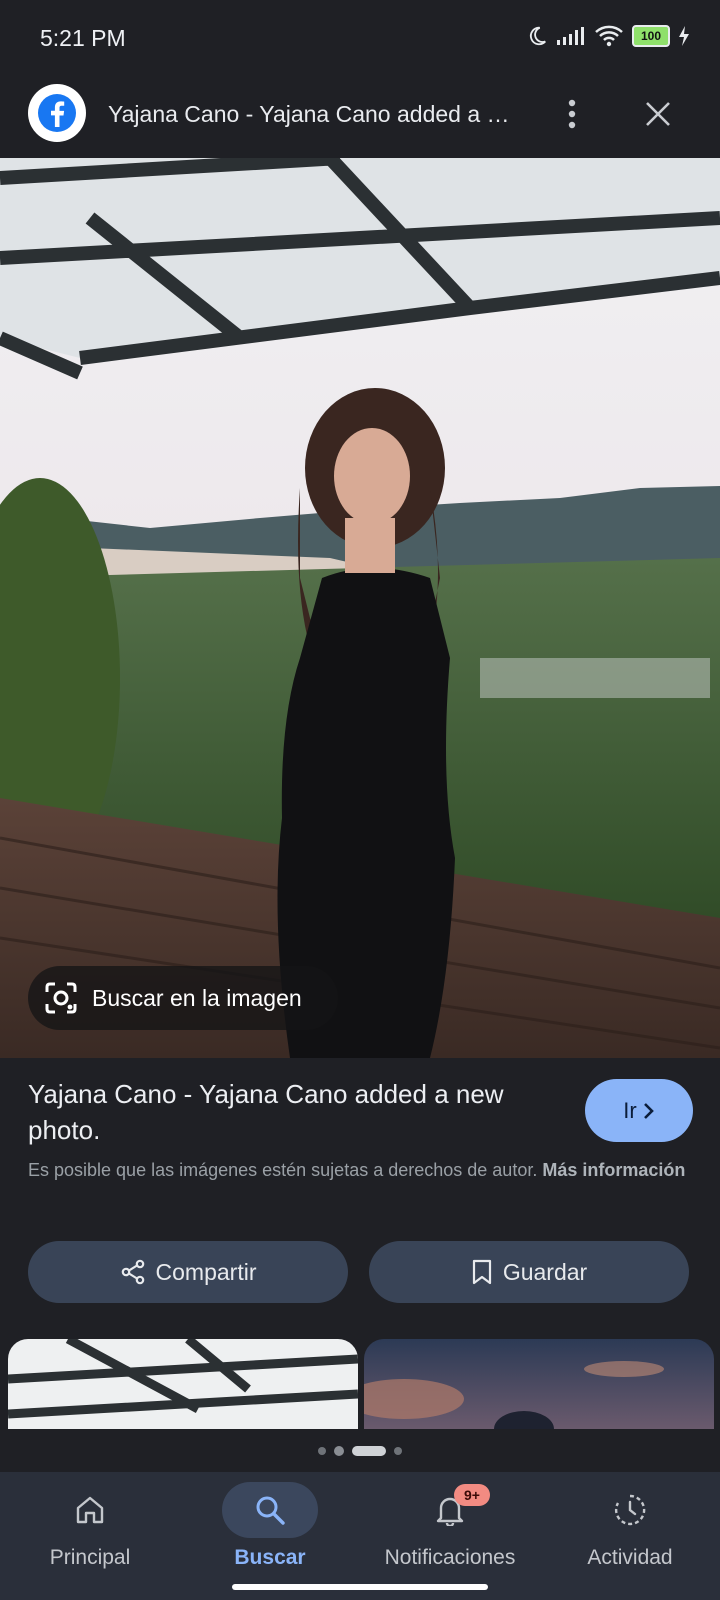  I want to click on chevron-right-icon, so click(648, 1110).